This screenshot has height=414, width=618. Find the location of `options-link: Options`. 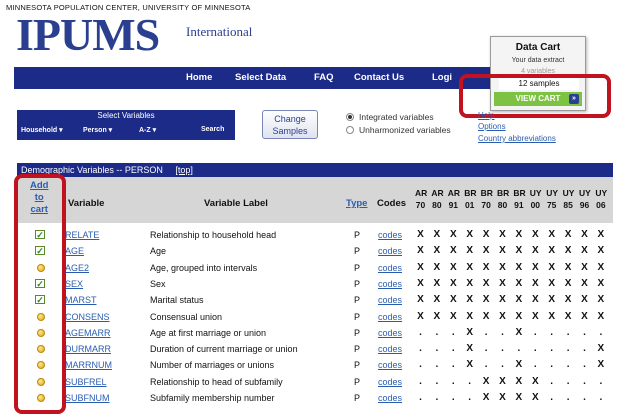

options-link: Options is located at coordinates (492, 126).